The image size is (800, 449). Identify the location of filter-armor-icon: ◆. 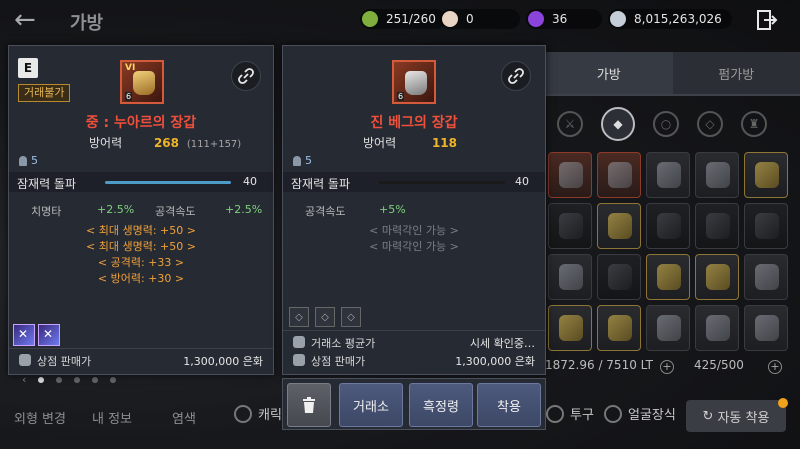
(618, 124).